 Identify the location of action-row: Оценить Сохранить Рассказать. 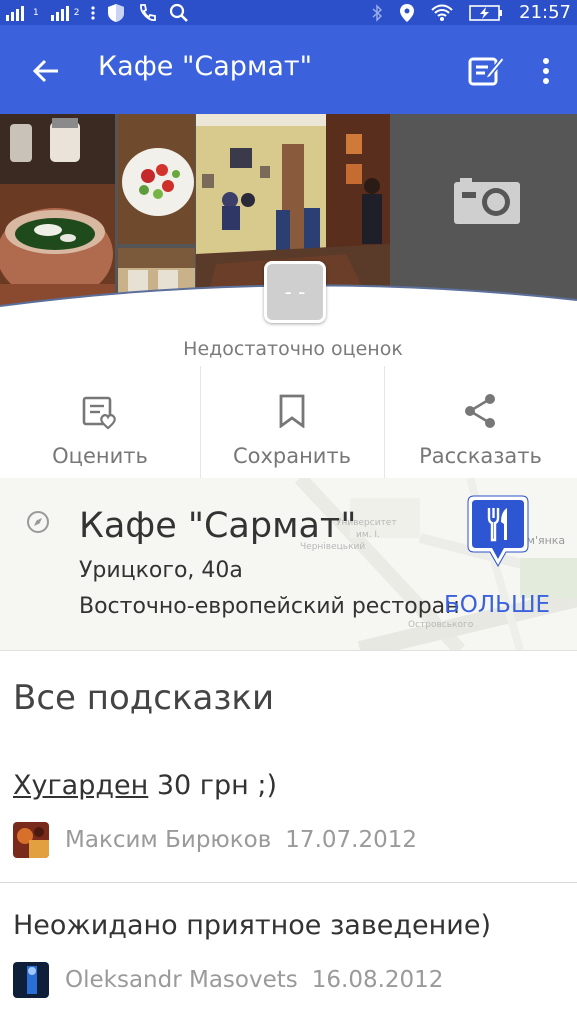
(288, 422).